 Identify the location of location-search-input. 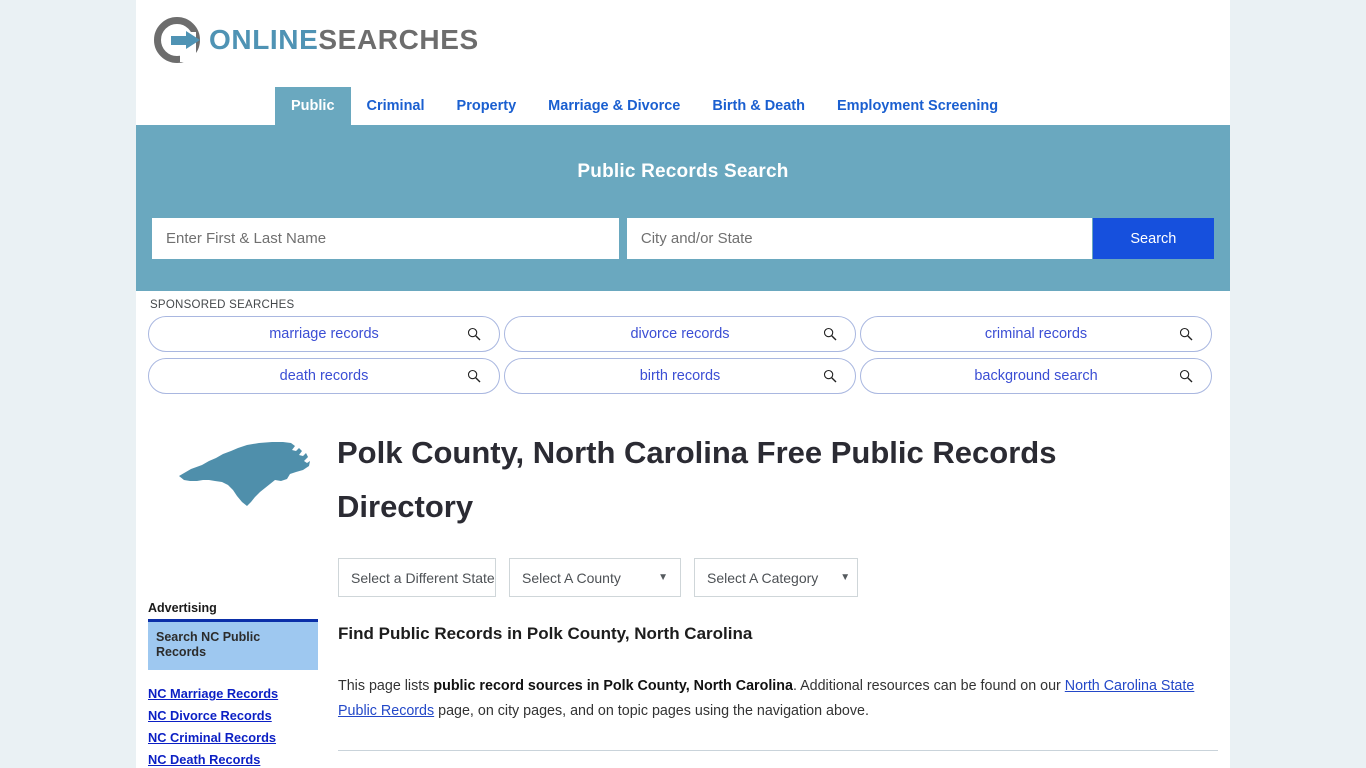
(859, 238).